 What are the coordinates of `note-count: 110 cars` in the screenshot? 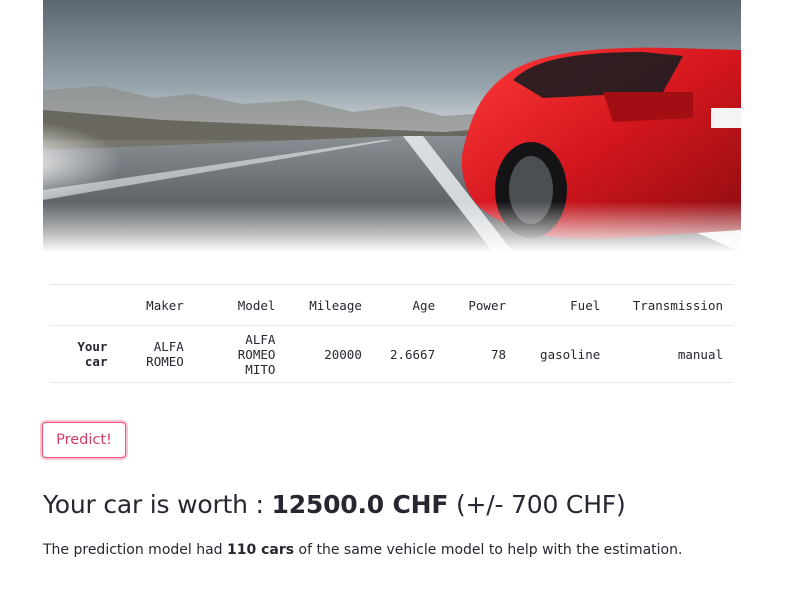 It's located at (261, 550).